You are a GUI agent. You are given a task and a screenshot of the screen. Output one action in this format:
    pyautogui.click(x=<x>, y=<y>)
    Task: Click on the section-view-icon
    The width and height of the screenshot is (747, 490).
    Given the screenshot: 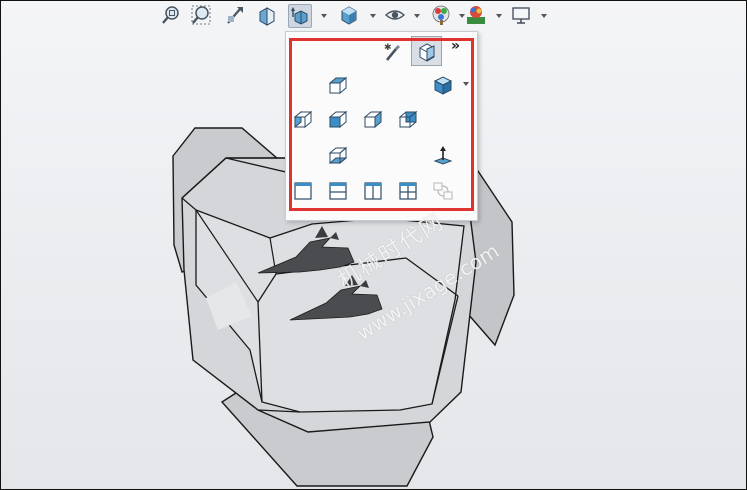 What is the action you would take?
    pyautogui.click(x=267, y=15)
    